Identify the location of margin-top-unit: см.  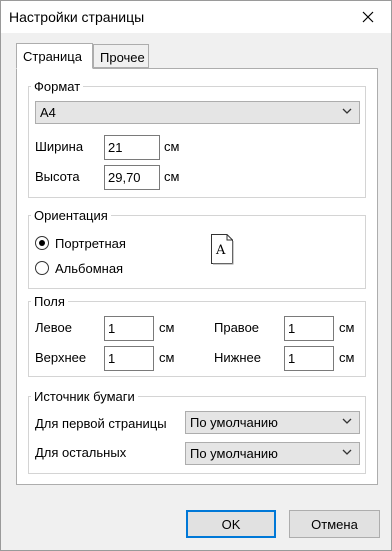
(167, 357).